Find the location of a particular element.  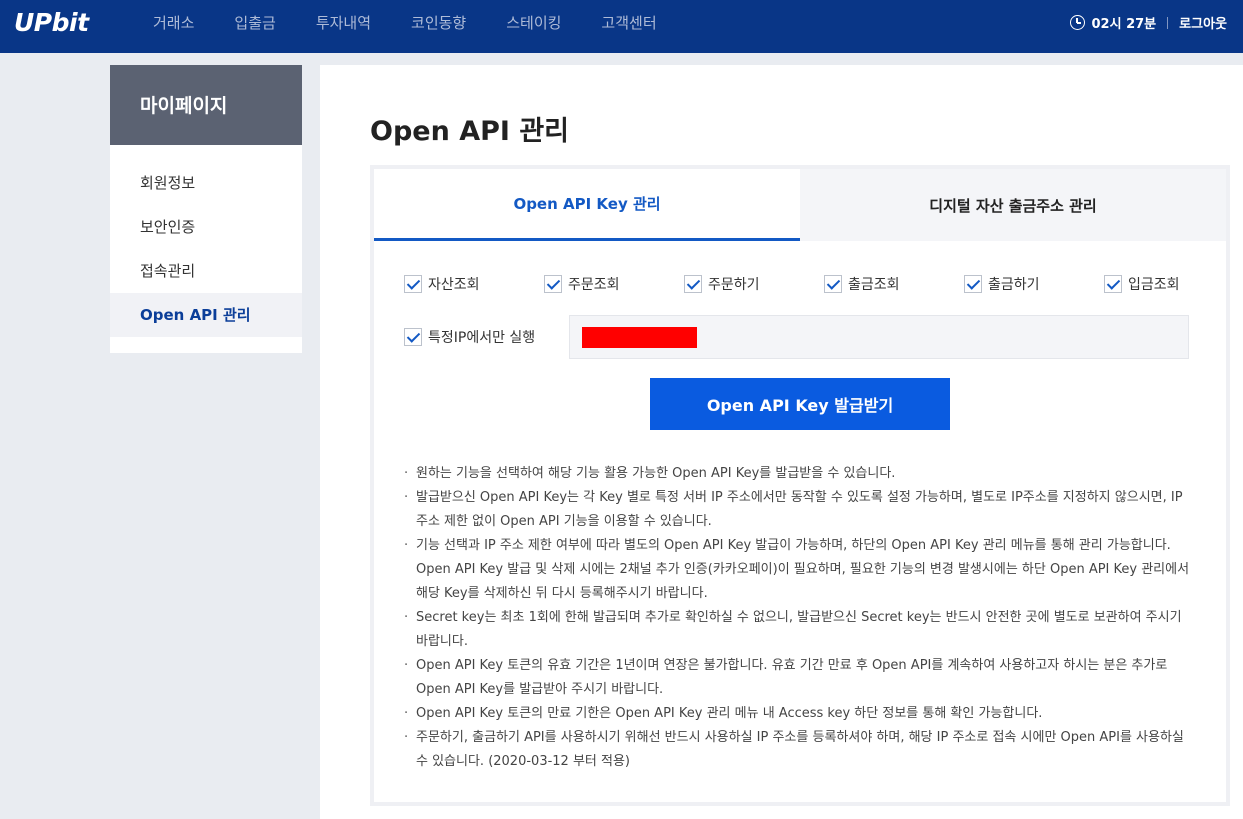

checkbox-label: 특정IP에서만 실행 is located at coordinates (482, 338).